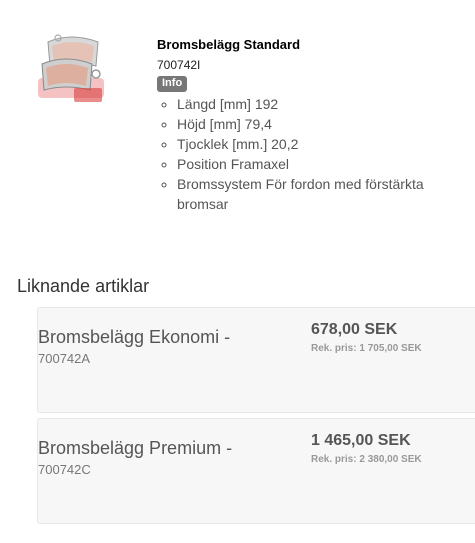 This screenshot has height=543, width=475. Describe the element at coordinates (317, 124) in the screenshot. I see `spec-item: Höjd [mm] 79,4` at that location.